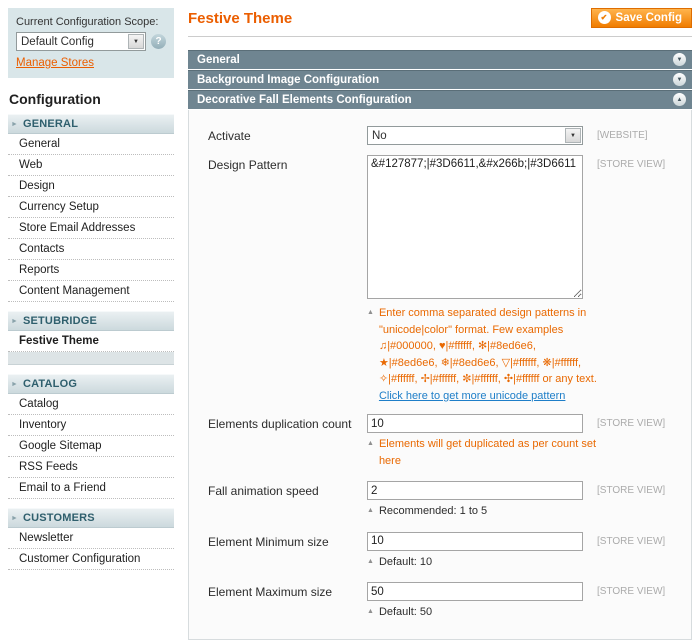 The height and width of the screenshot is (640, 700). I want to click on sidebar-item-newsletter: Newsletter, so click(91, 538).